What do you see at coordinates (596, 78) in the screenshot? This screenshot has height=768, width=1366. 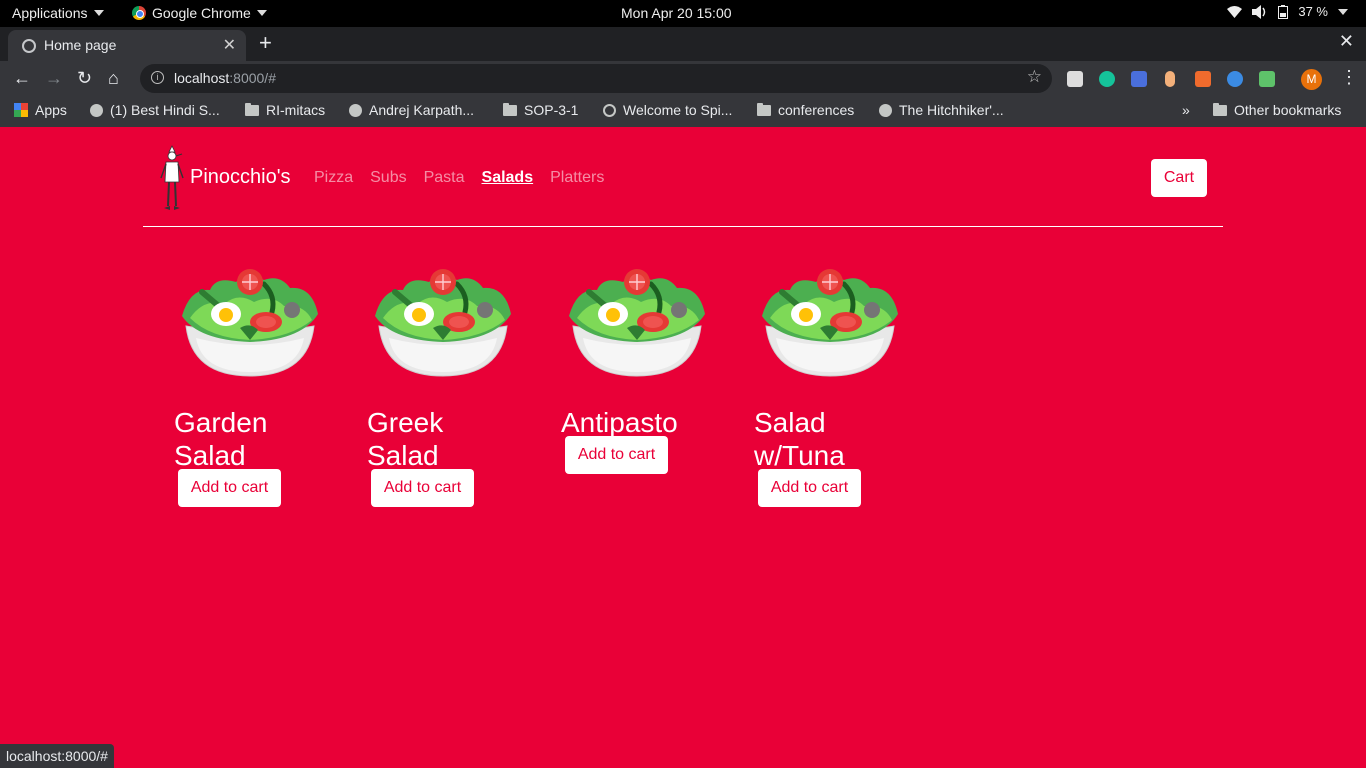 I see `address-bar: i localhost:8000/# ☆` at bounding box center [596, 78].